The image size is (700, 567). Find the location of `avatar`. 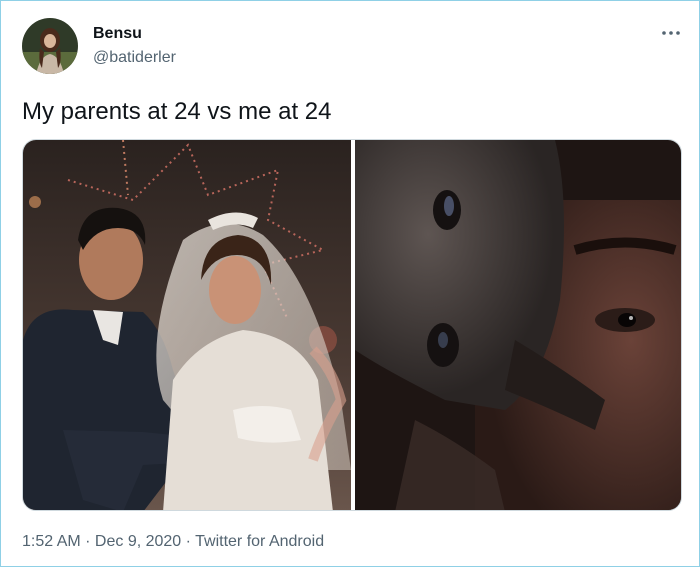

avatar is located at coordinates (50, 46).